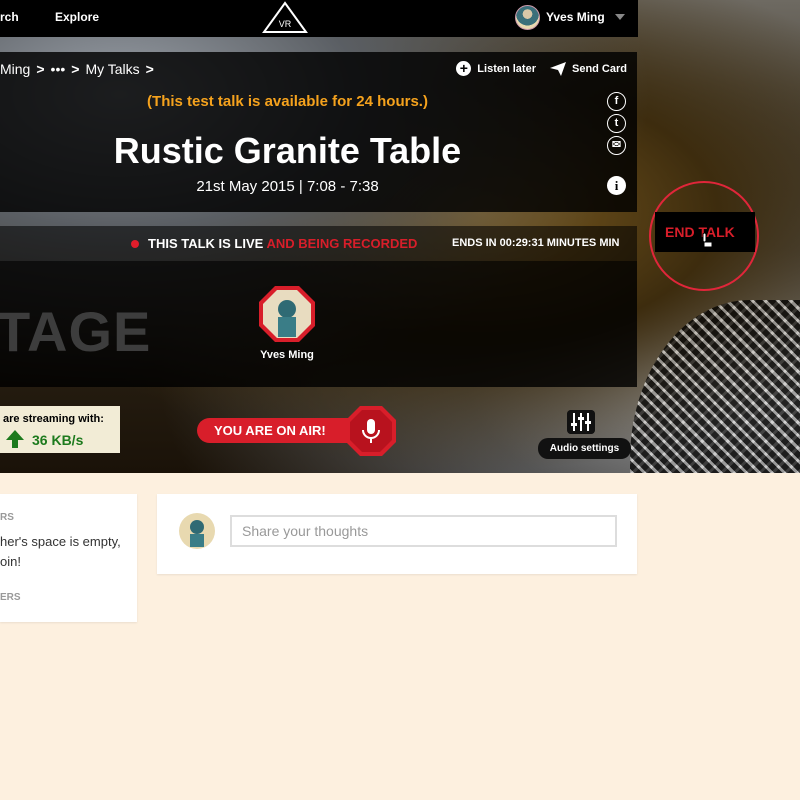 The height and width of the screenshot is (800, 800). I want to click on logo-text: VR, so click(285, 24).